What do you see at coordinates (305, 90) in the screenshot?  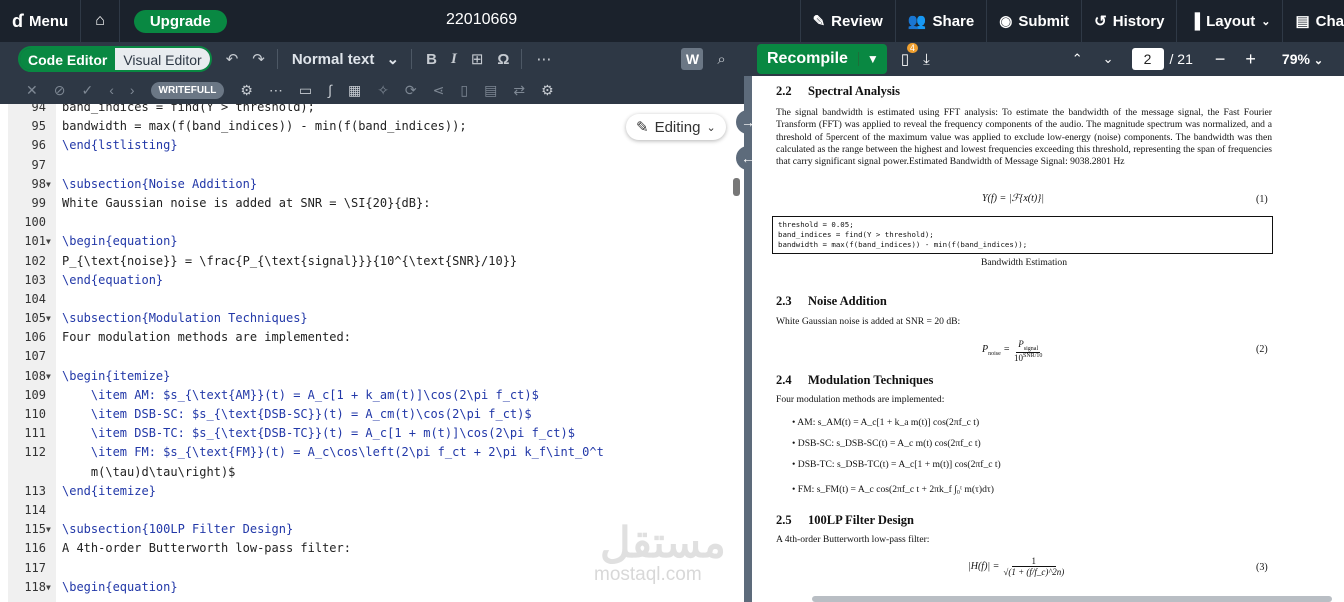 I see `comment-icon: ▭` at bounding box center [305, 90].